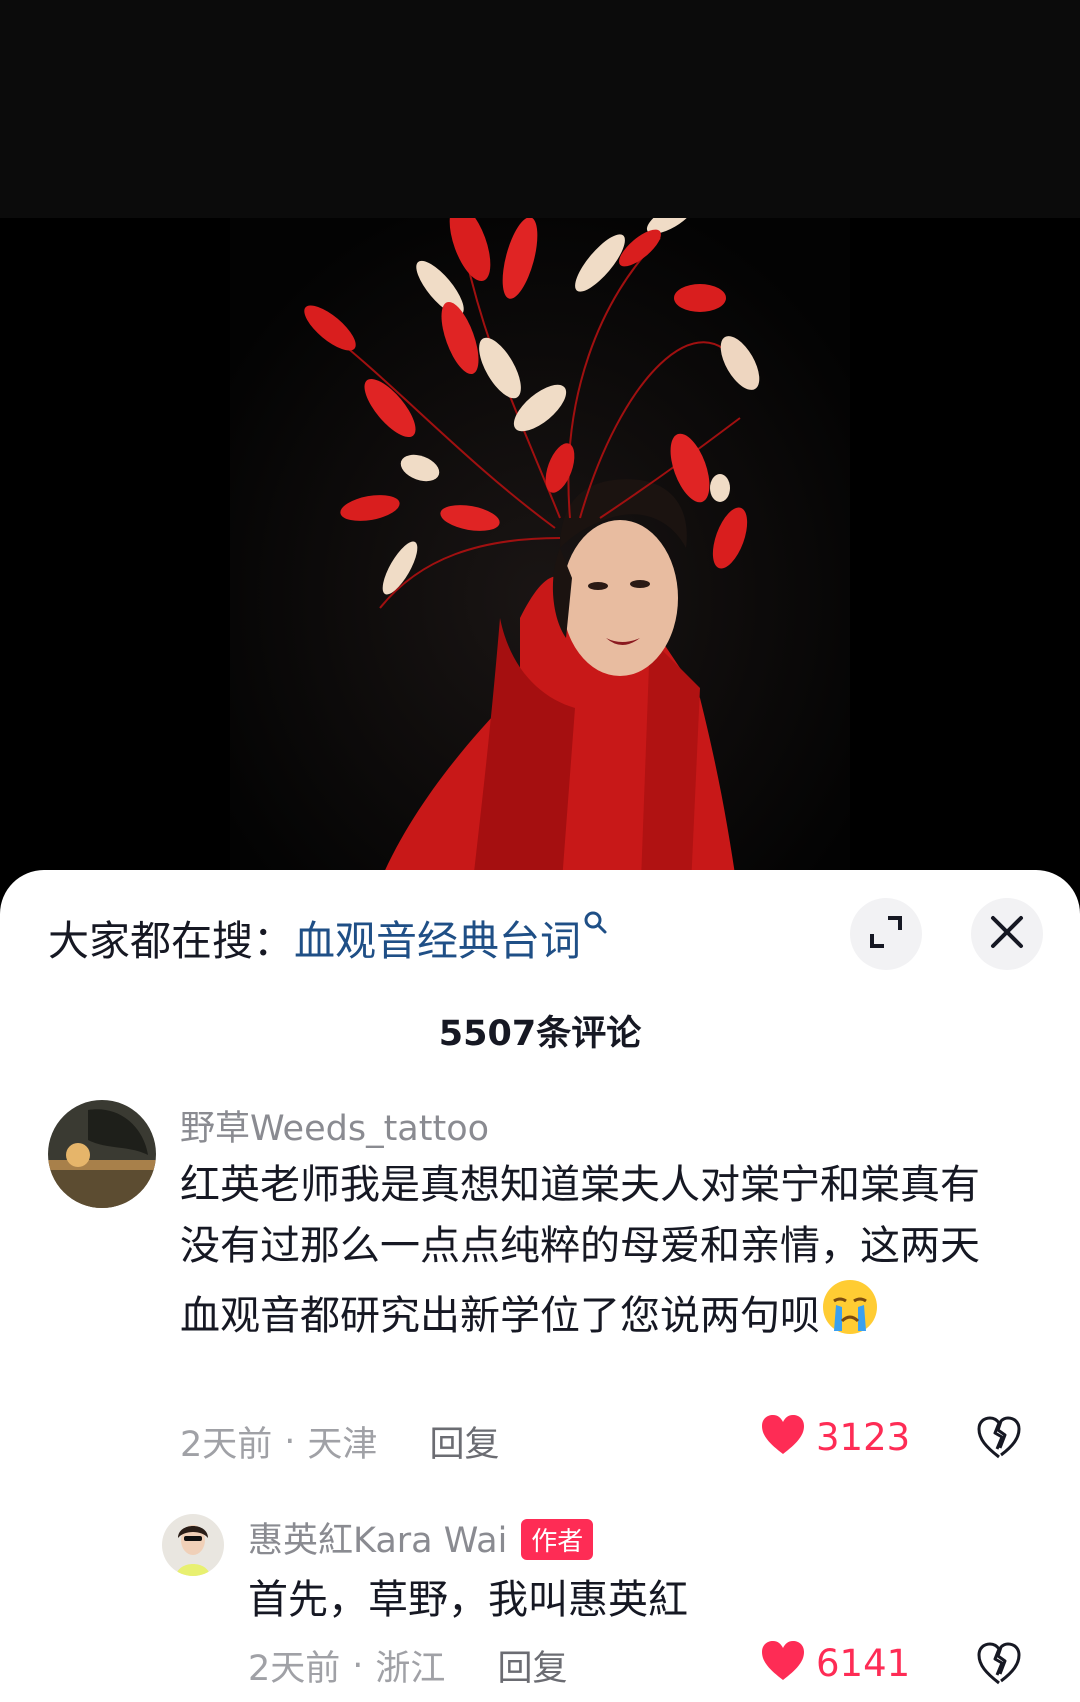  I want to click on dislike-icon, so click(999, 1666).